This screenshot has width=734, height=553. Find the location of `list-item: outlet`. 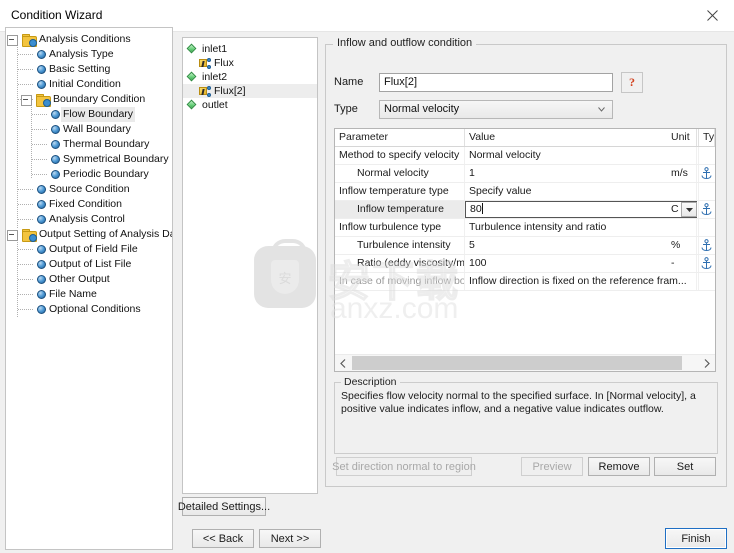

list-item: outlet is located at coordinates (250, 105).